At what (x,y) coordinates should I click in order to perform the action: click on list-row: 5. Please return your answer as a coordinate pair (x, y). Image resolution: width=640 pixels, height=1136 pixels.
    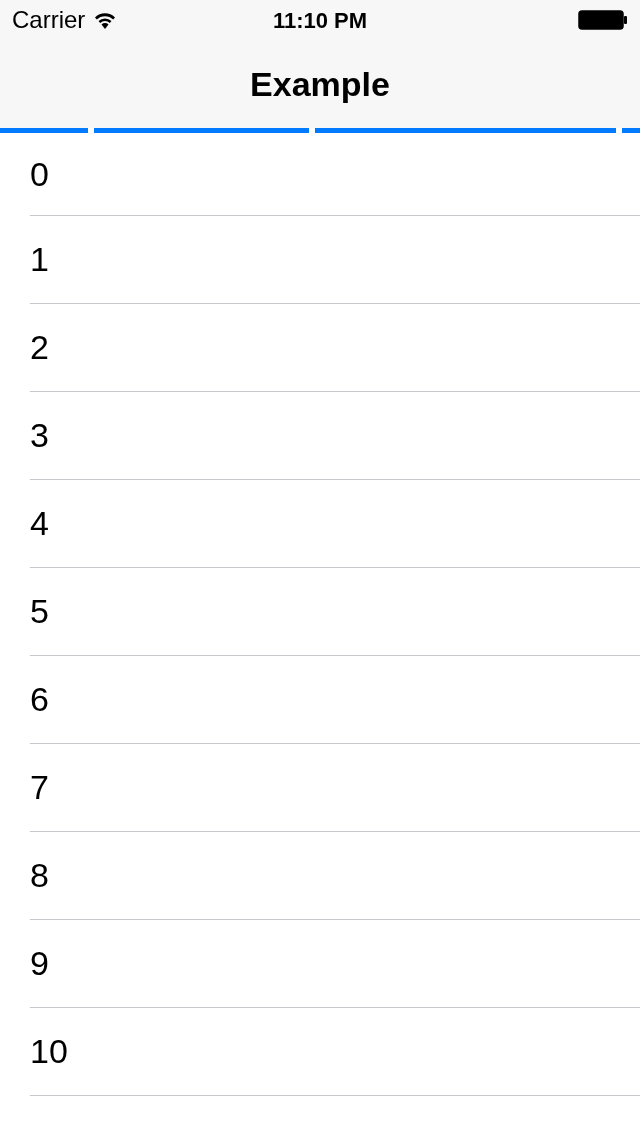
    Looking at the image, I should click on (320, 611).